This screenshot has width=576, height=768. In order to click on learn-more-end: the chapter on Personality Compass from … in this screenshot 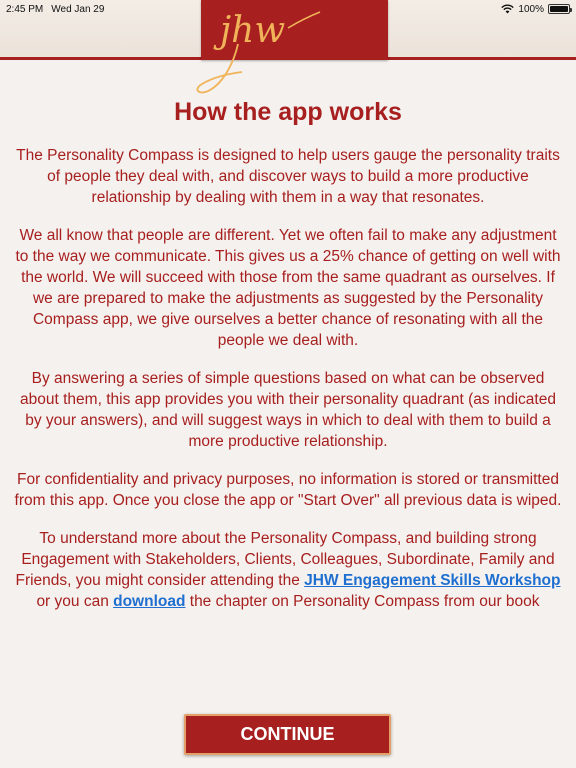, I will do `click(362, 601)`.